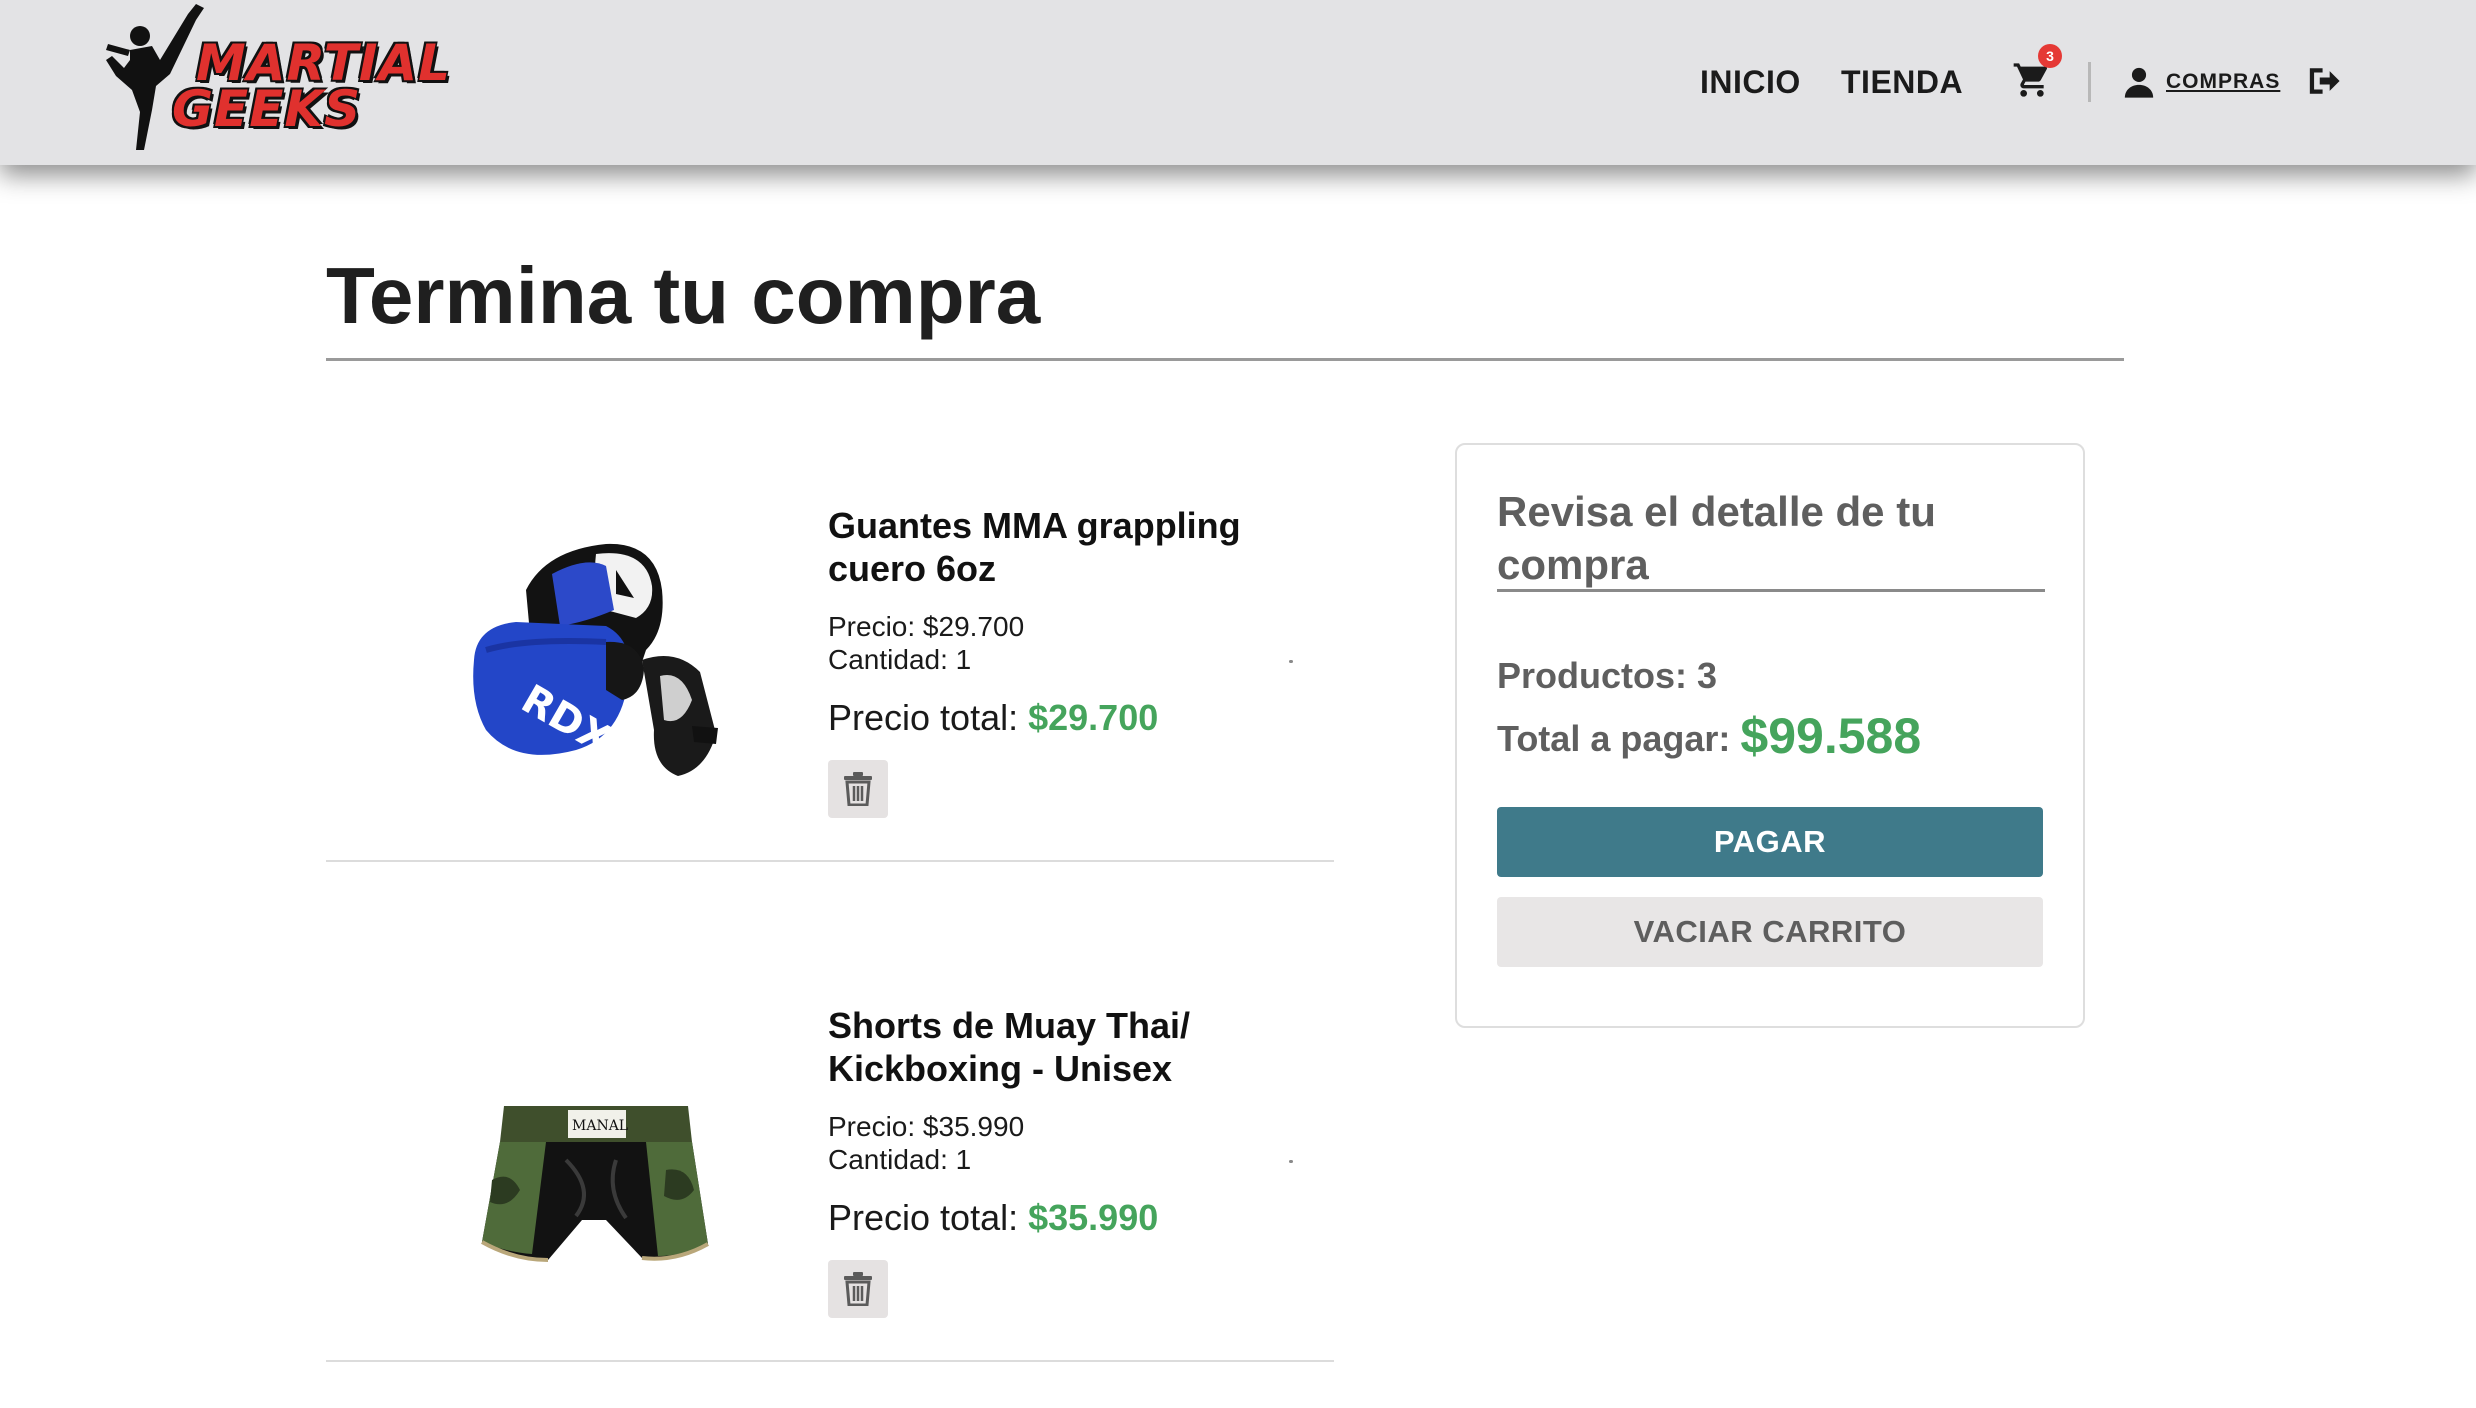  I want to click on muay-thai-shorts-image: MANAL, so click(596, 1160).